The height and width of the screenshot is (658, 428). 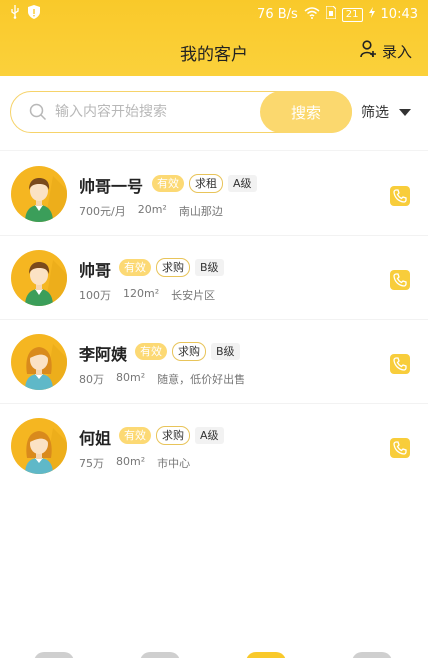 I want to click on area-text: 120m², so click(x=141, y=293).